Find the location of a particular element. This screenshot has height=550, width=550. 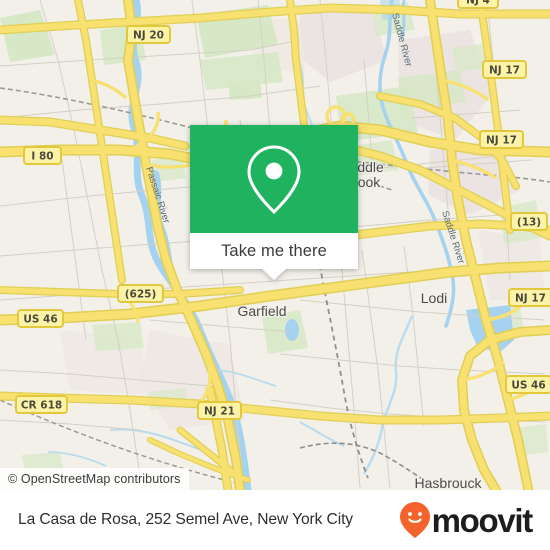

attribution-text: © OpenStreetMap contributors is located at coordinates (94, 479).